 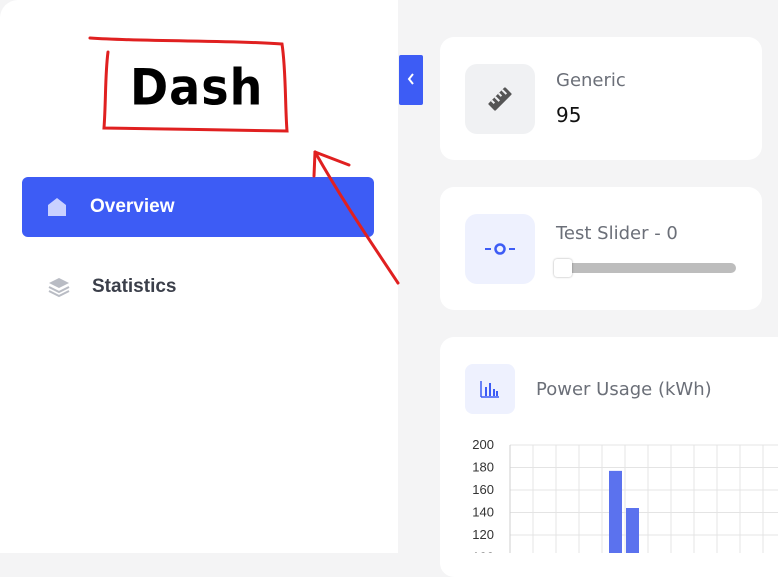 I want to click on y-tick-label: 100, so click(x=483, y=552).